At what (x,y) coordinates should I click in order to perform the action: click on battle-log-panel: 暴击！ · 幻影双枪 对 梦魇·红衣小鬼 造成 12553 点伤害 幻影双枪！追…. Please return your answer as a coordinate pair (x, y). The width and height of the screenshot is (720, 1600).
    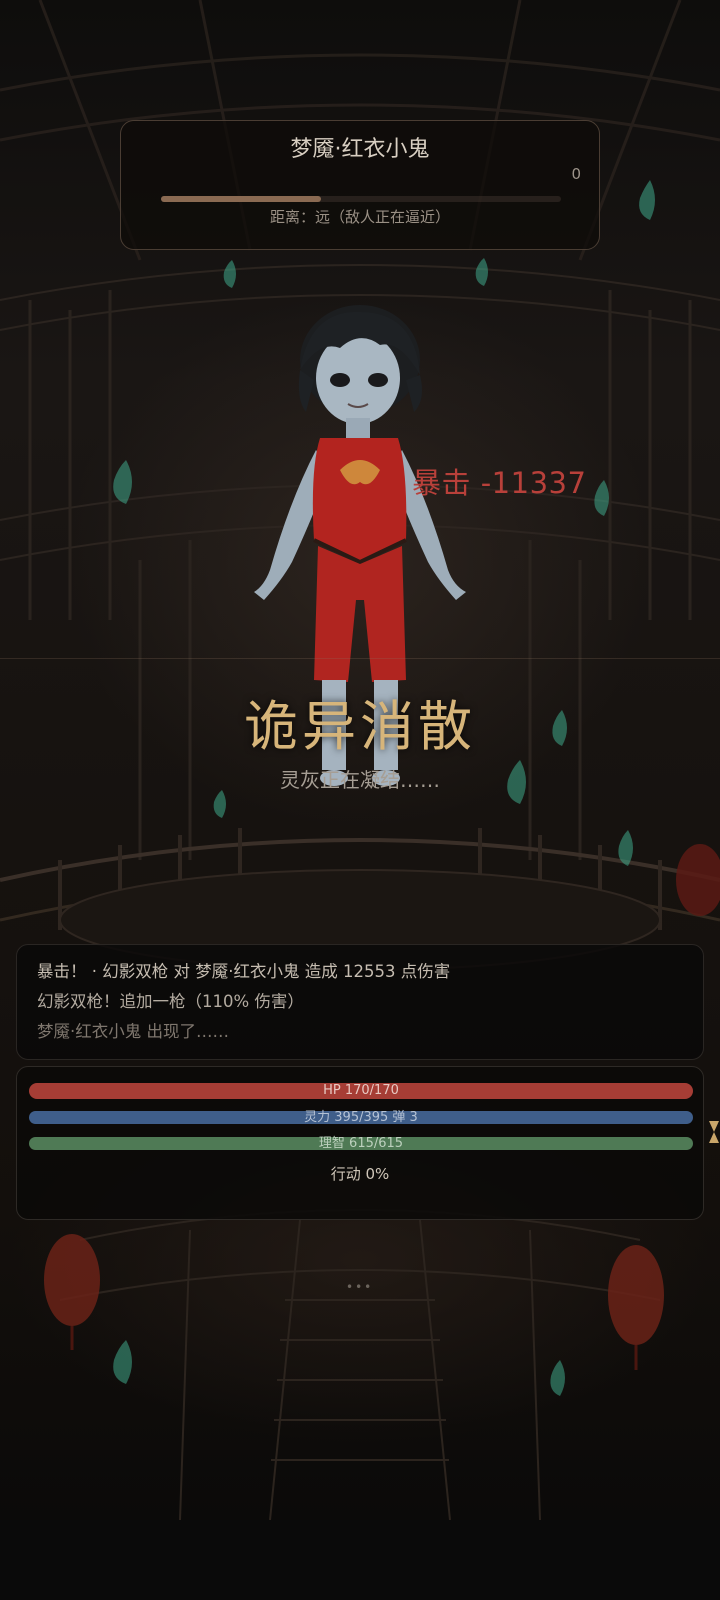
    Looking at the image, I should click on (360, 1002).